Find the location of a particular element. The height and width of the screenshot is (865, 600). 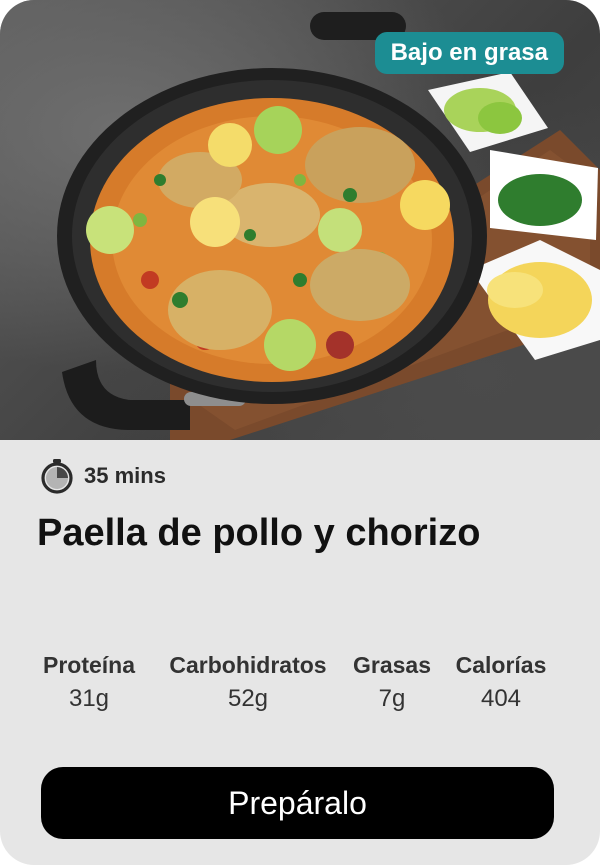

macro-label: Carbohidratos is located at coordinates (248, 665).